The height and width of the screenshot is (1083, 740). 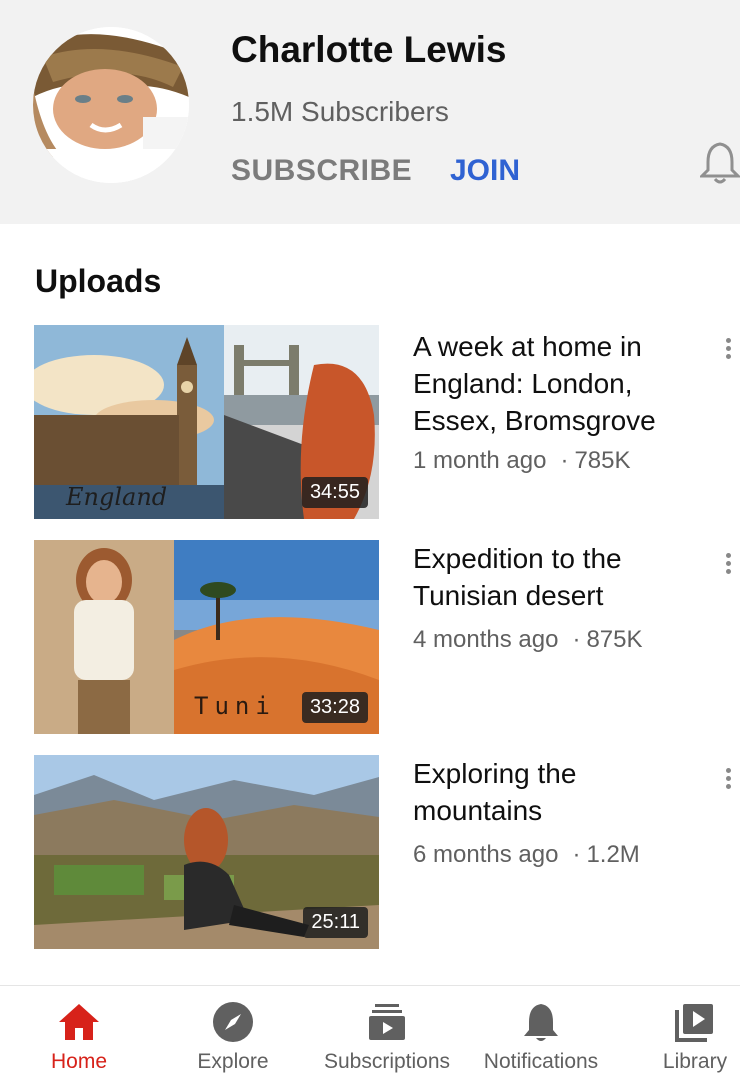 I want to click on bell-icon, so click(x=541, y=1022).